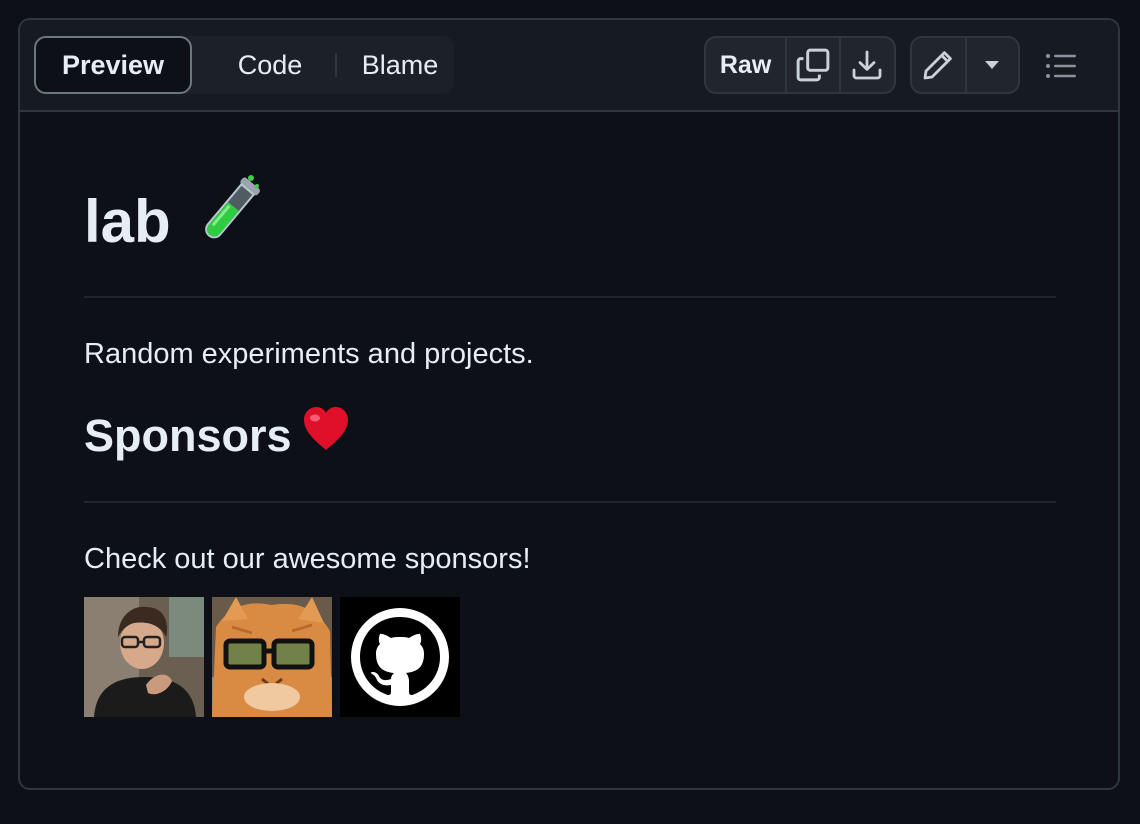  Describe the element at coordinates (309, 354) in the screenshot. I see `readme-description: Random experiments and projects.` at that location.